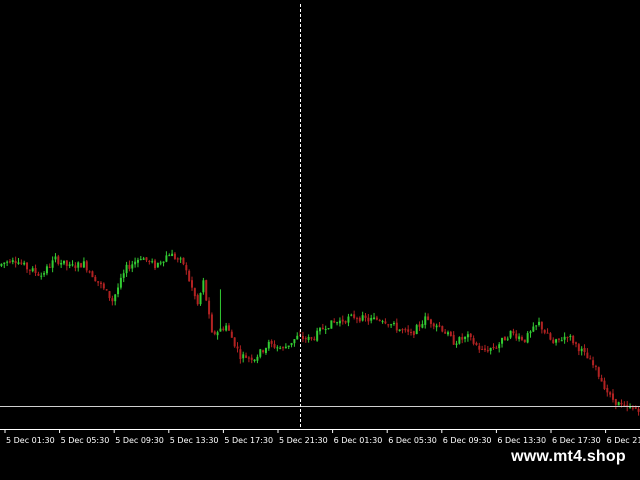 This screenshot has height=480, width=640. Describe the element at coordinates (568, 457) in the screenshot. I see `watermark-logo: www.mt4.shop` at that location.